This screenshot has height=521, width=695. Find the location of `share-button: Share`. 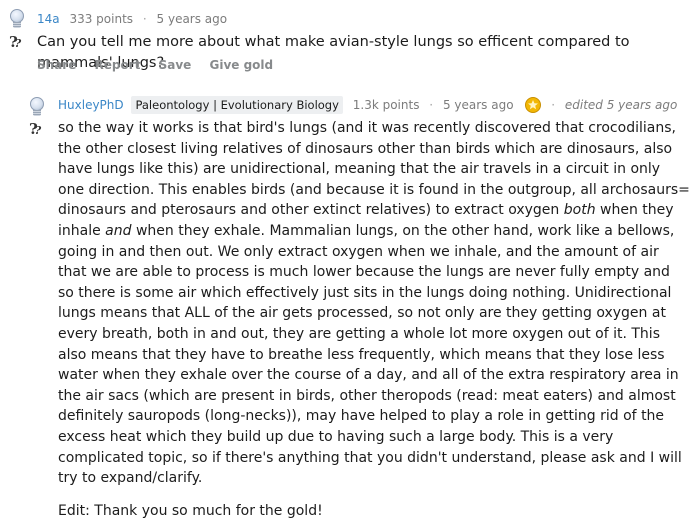

share-button: Share is located at coordinates (56, 65).